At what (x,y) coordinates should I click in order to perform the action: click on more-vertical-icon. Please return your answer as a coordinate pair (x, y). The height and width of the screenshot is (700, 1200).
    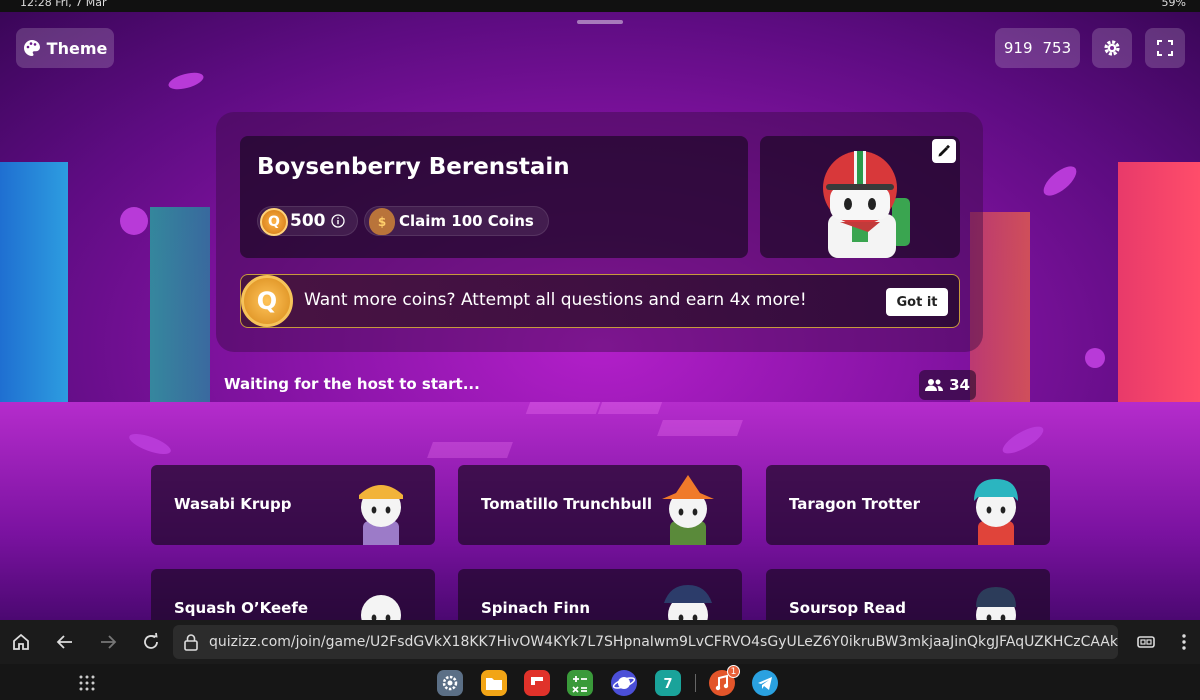
    Looking at the image, I should click on (1184, 642).